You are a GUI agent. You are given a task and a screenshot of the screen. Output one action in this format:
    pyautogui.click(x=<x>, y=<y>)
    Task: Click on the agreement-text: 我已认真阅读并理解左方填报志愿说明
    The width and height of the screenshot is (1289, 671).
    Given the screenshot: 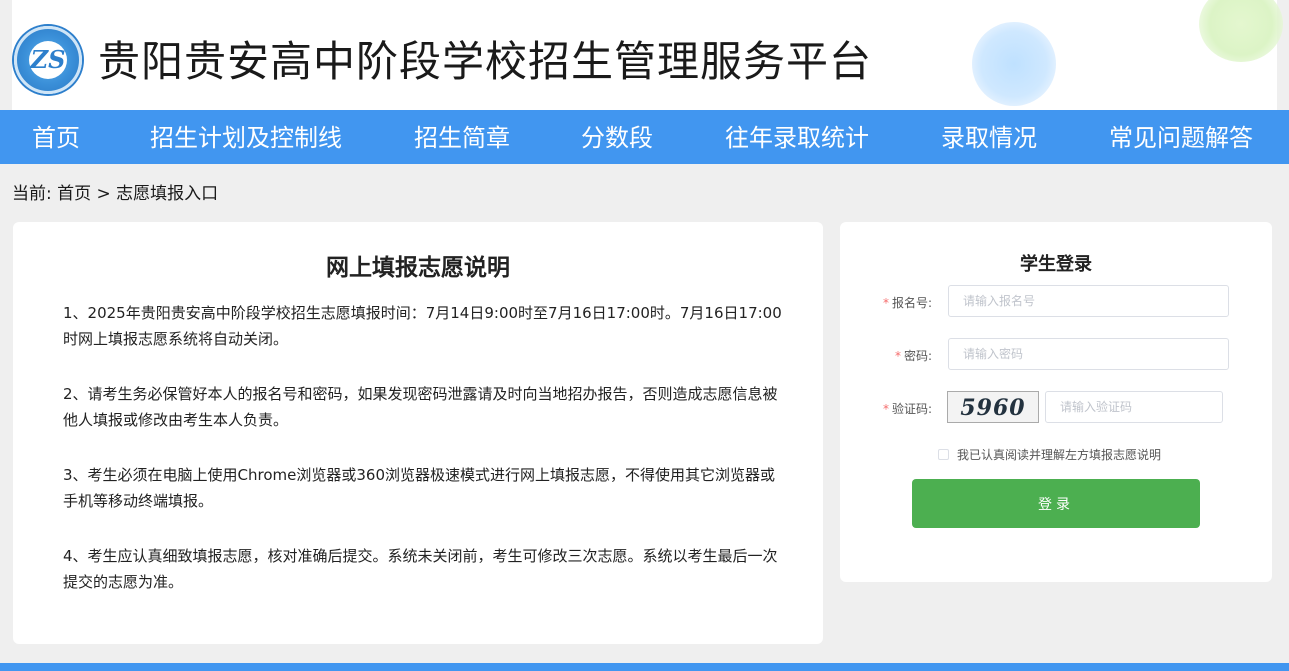 What is the action you would take?
    pyautogui.click(x=1059, y=455)
    